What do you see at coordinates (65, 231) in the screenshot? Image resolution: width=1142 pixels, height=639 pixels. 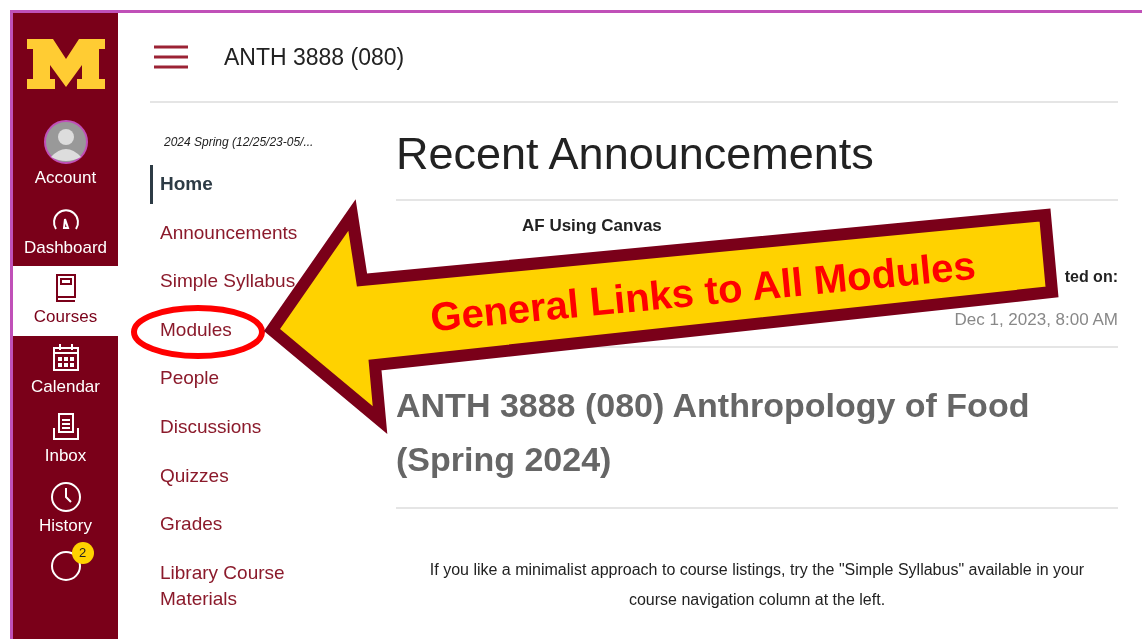 I see `nav-item: Dashboard` at bounding box center [65, 231].